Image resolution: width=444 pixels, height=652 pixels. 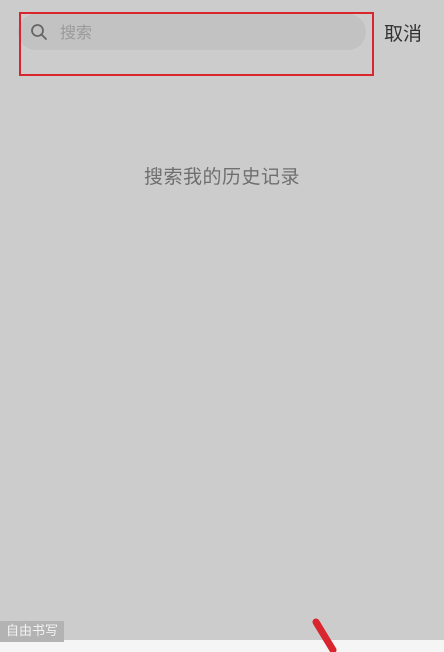 I want to click on freehand-watermark-label: 自由书写, so click(x=32, y=631).